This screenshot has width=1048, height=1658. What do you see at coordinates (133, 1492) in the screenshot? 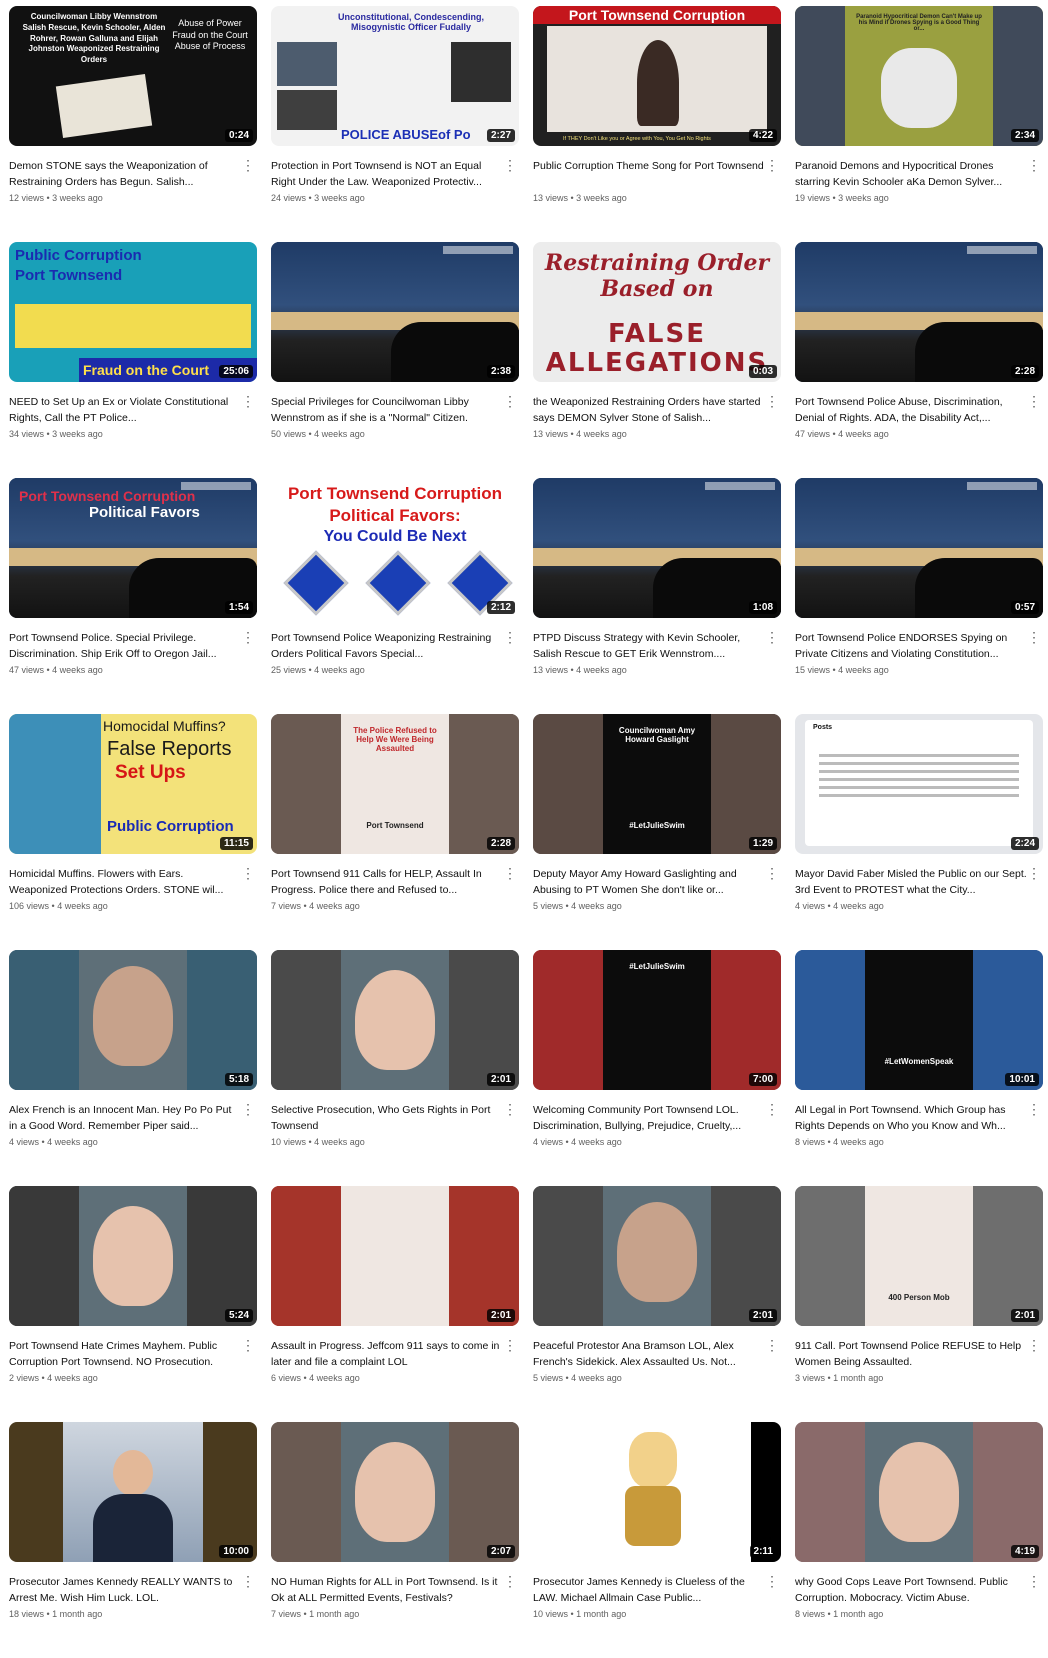
I see `video-thumbnail: 10:00` at bounding box center [133, 1492].